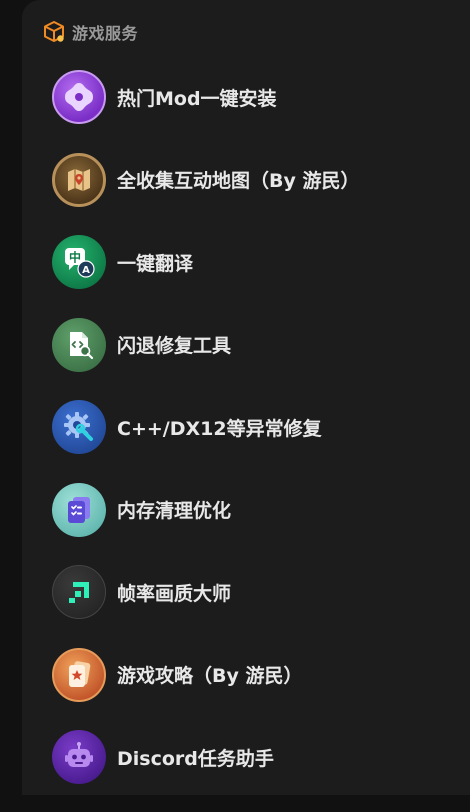 This screenshot has height=812, width=470. What do you see at coordinates (257, 262) in the screenshot?
I see `service-item-translate: 中 A 一键翻译` at bounding box center [257, 262].